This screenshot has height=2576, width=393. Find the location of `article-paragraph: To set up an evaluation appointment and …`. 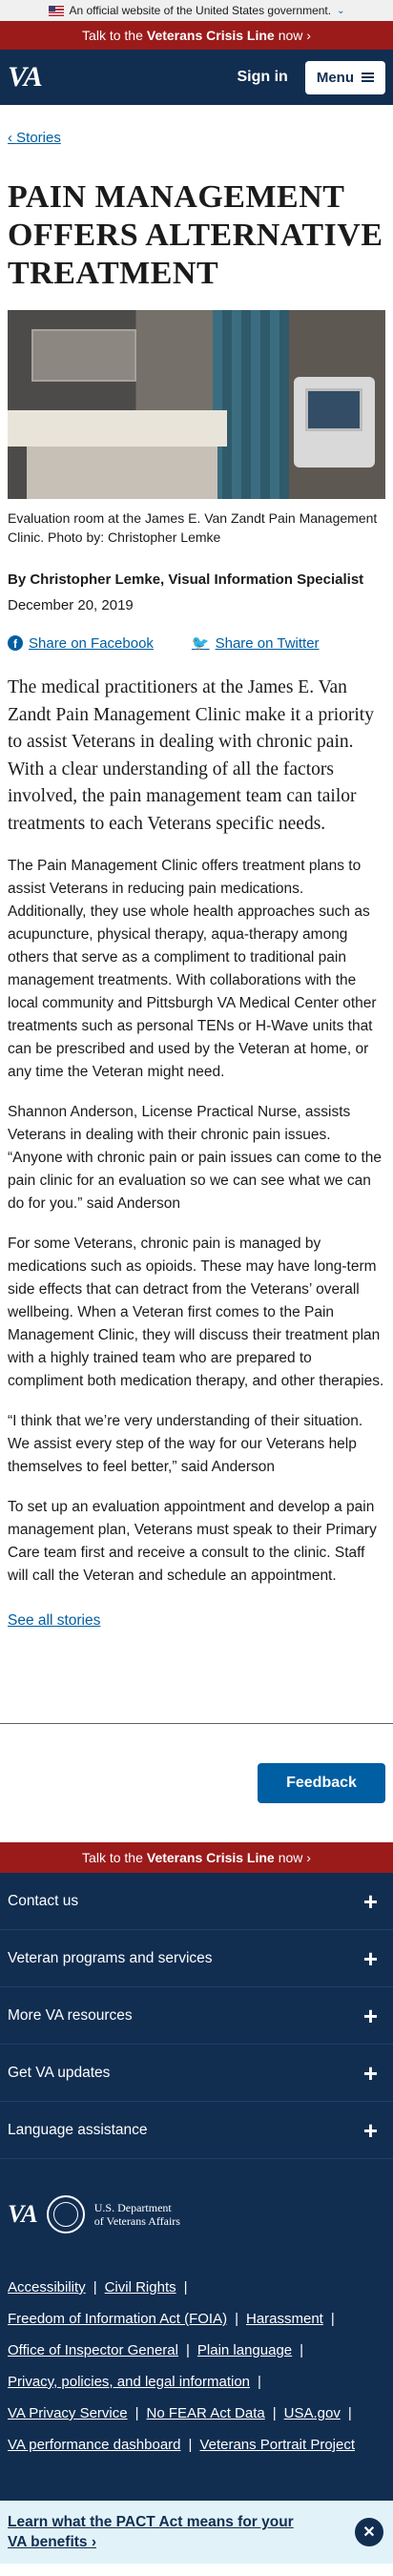

article-paragraph: To set up an evaluation appointment and … is located at coordinates (192, 1541).